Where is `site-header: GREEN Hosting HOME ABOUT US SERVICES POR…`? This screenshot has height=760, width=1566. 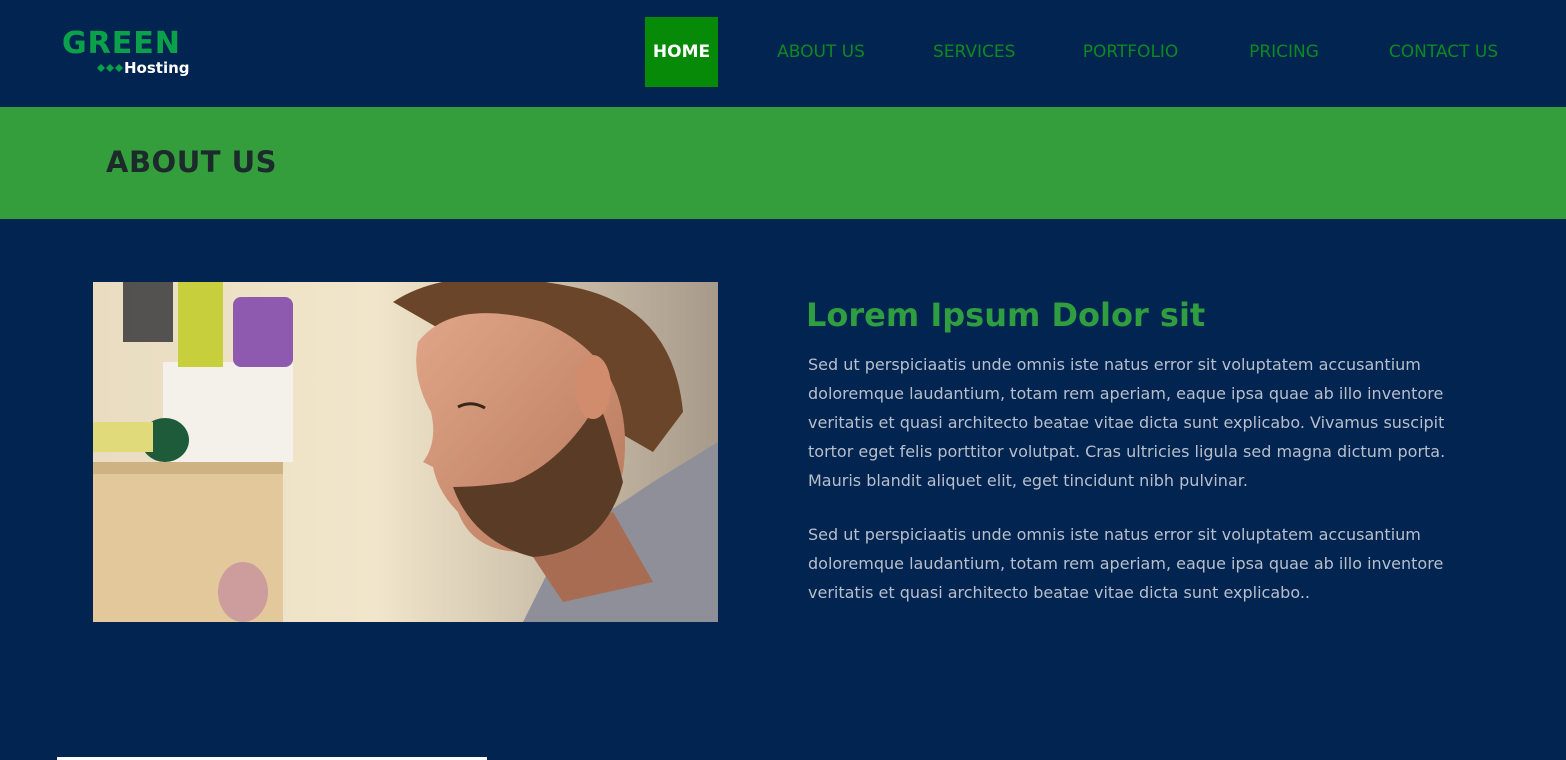 site-header: GREEN Hosting HOME ABOUT US SERVICES POR… is located at coordinates (783, 53).